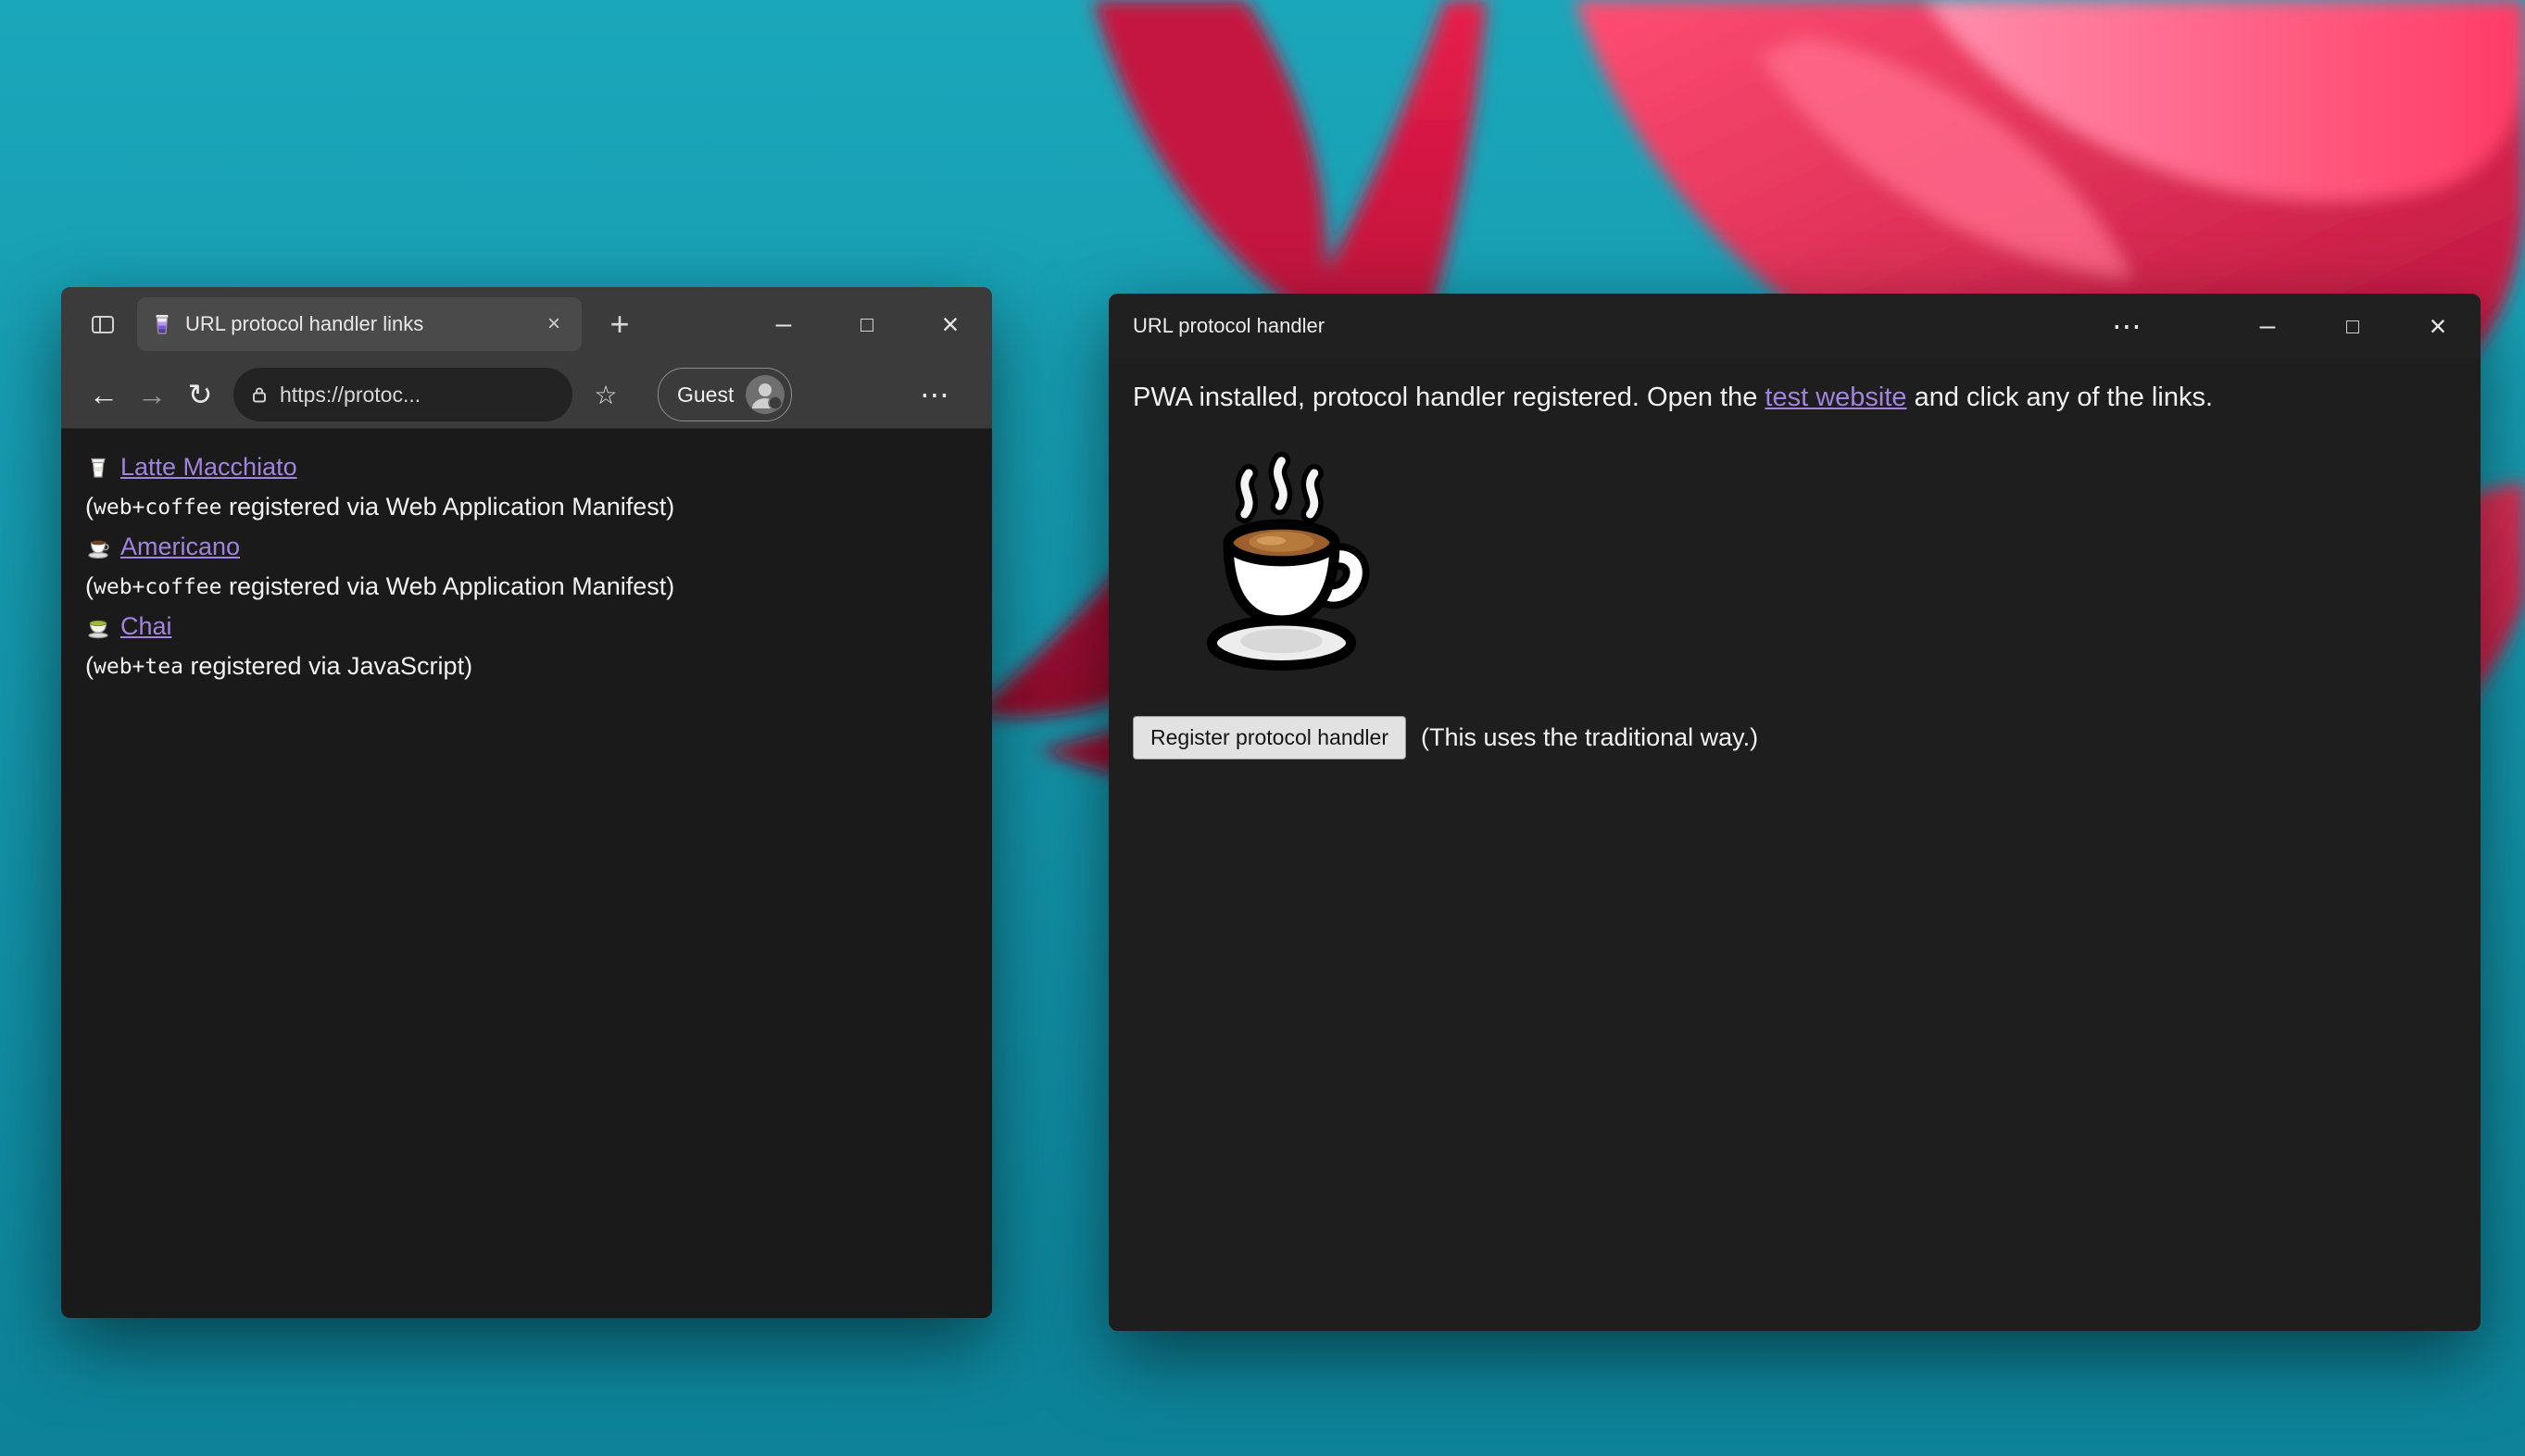  I want to click on favorites-button: ☆, so click(606, 394).